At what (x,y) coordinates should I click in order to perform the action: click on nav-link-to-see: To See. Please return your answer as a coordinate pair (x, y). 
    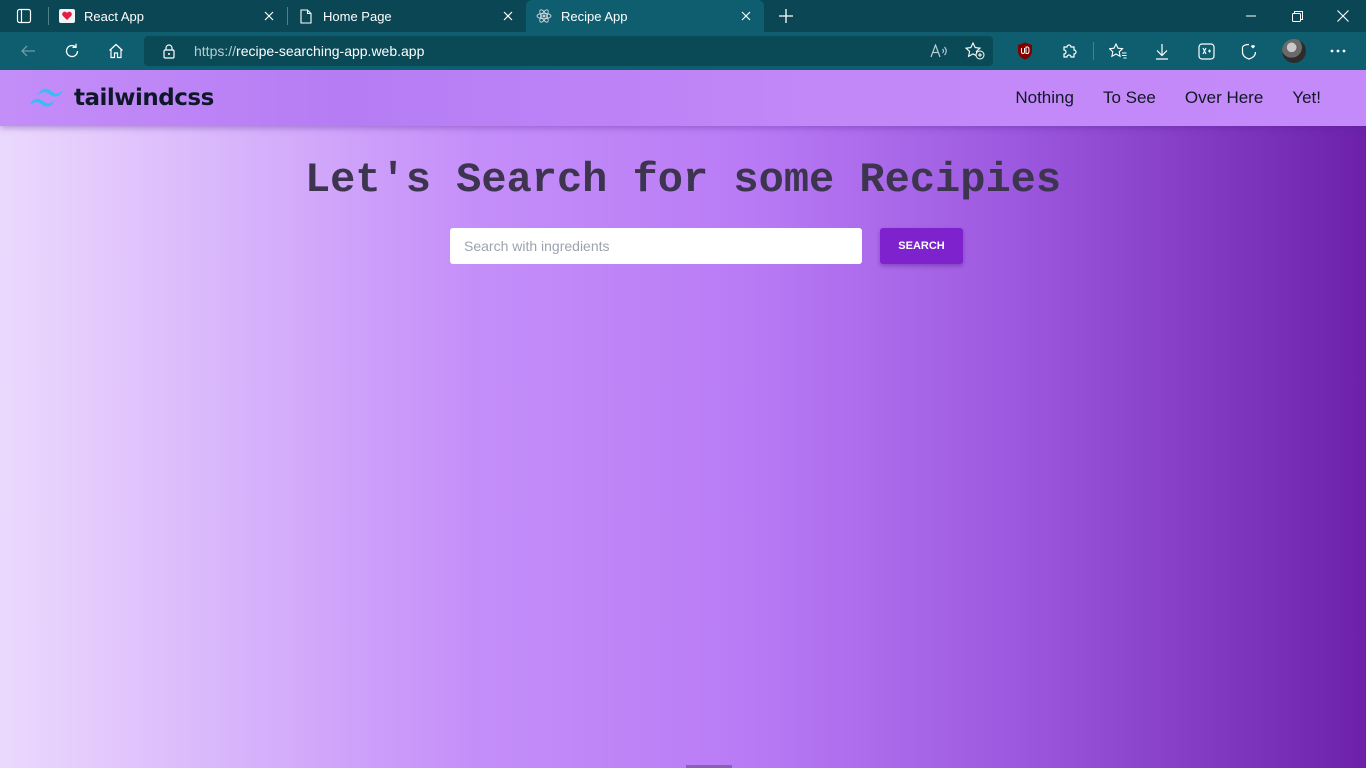
    Looking at the image, I should click on (1129, 98).